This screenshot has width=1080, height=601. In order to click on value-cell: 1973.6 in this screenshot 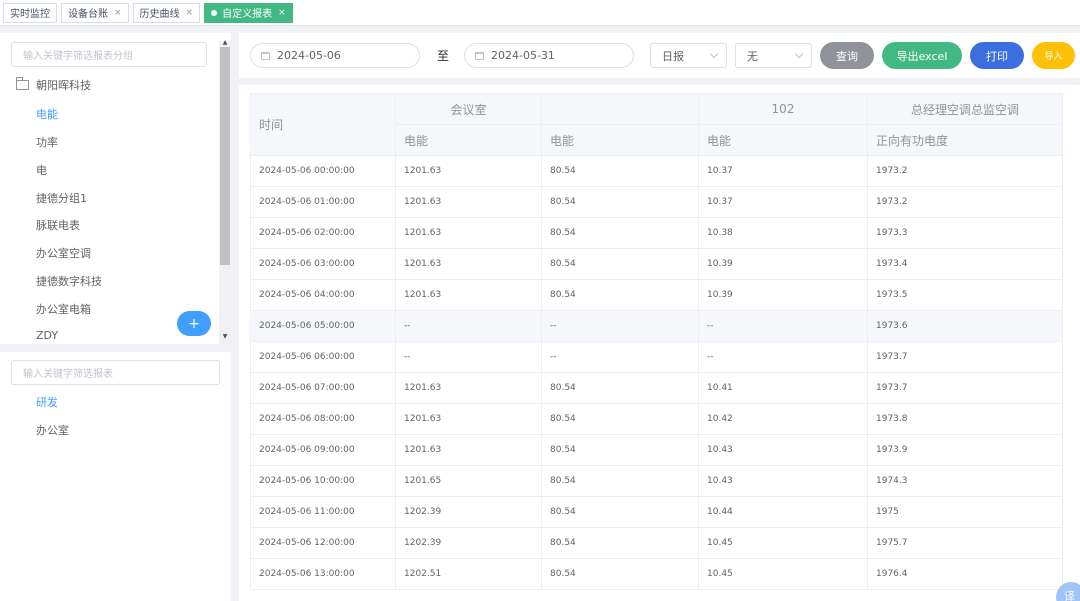, I will do `click(965, 326)`.